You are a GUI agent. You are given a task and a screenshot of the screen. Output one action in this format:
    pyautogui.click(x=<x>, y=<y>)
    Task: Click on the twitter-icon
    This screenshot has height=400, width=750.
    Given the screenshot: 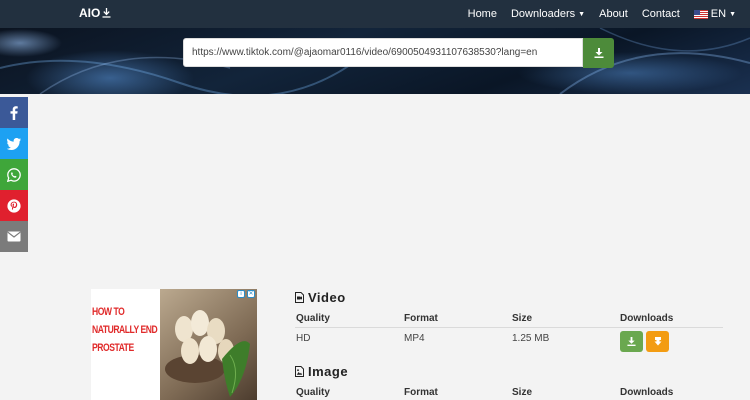 What is the action you would take?
    pyautogui.click(x=14, y=143)
    